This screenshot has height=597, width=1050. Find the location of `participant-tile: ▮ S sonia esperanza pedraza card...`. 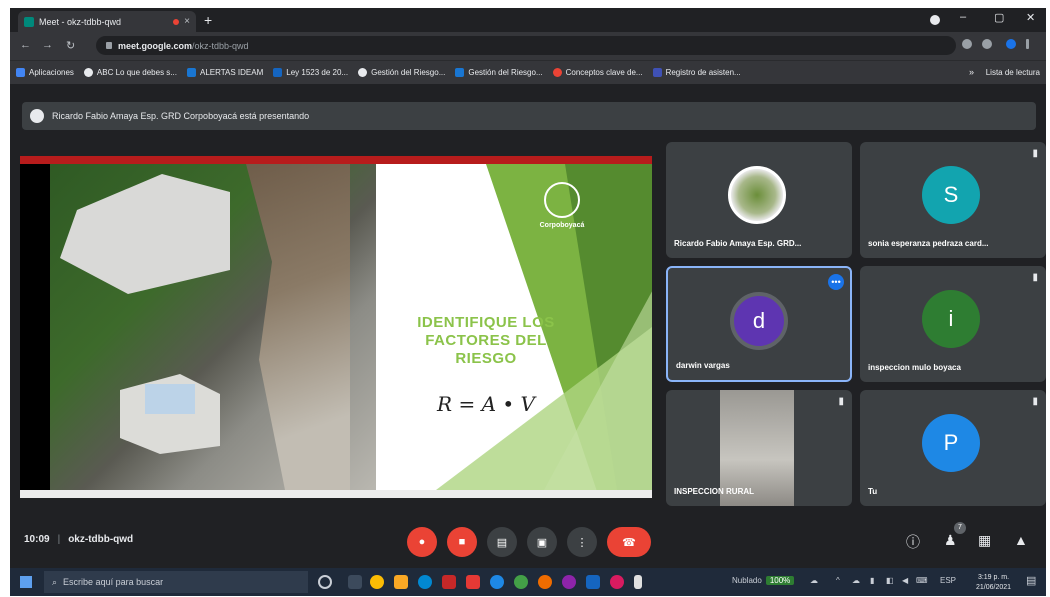

participant-tile: ▮ S sonia esperanza pedraza card... is located at coordinates (953, 200).